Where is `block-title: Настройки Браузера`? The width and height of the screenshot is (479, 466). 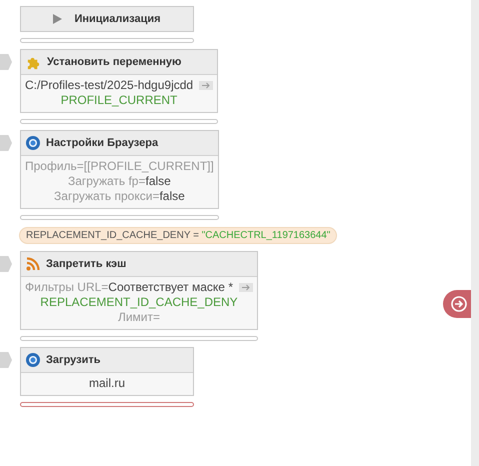 block-title: Настройки Браузера is located at coordinates (102, 143).